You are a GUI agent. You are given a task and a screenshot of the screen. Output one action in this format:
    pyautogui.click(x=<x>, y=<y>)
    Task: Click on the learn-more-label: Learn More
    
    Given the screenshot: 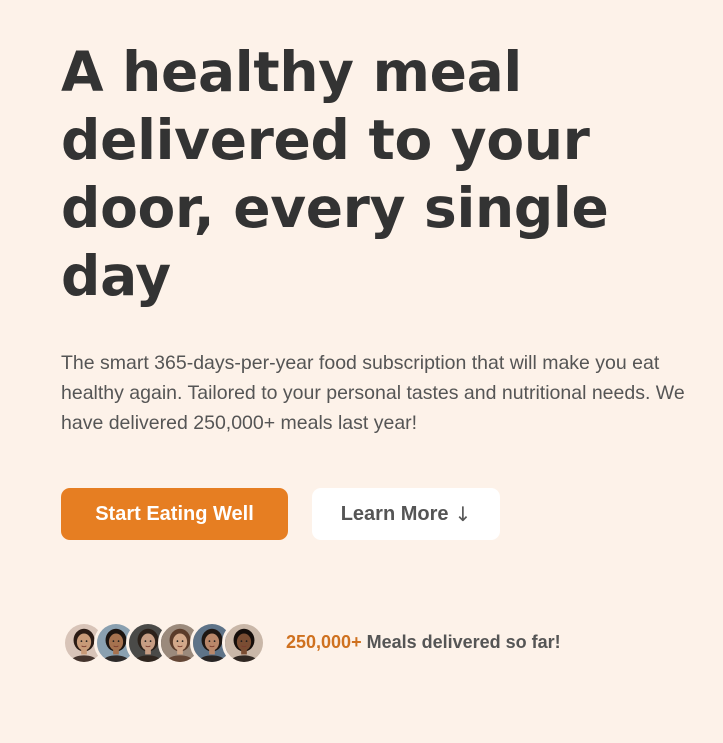 What is the action you would take?
    pyautogui.click(x=394, y=513)
    